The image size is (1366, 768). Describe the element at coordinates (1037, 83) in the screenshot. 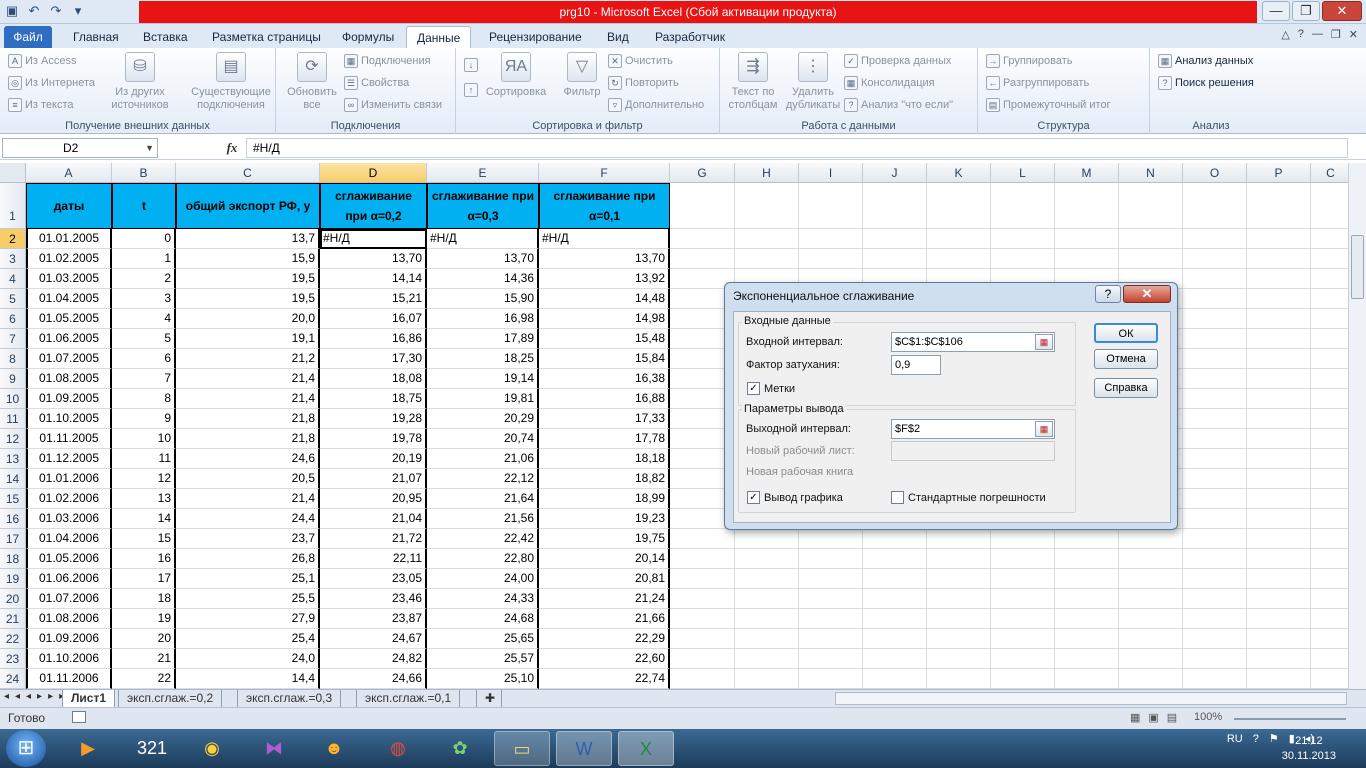

I see `ungroup-button: ← Разгруппировать` at that location.